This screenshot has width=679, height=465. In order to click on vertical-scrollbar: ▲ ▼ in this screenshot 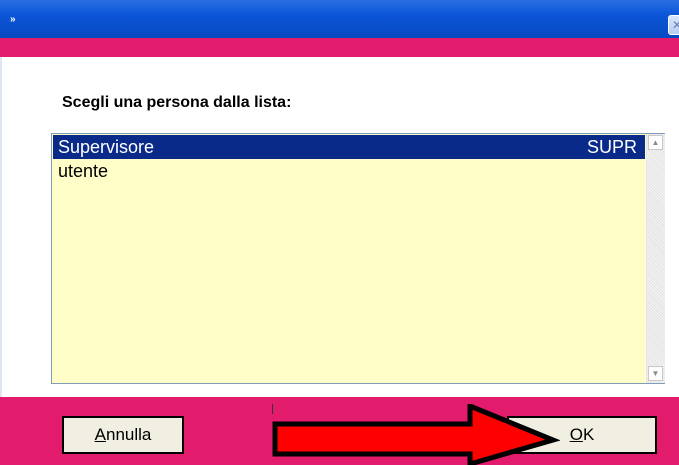, I will do `click(655, 258)`.